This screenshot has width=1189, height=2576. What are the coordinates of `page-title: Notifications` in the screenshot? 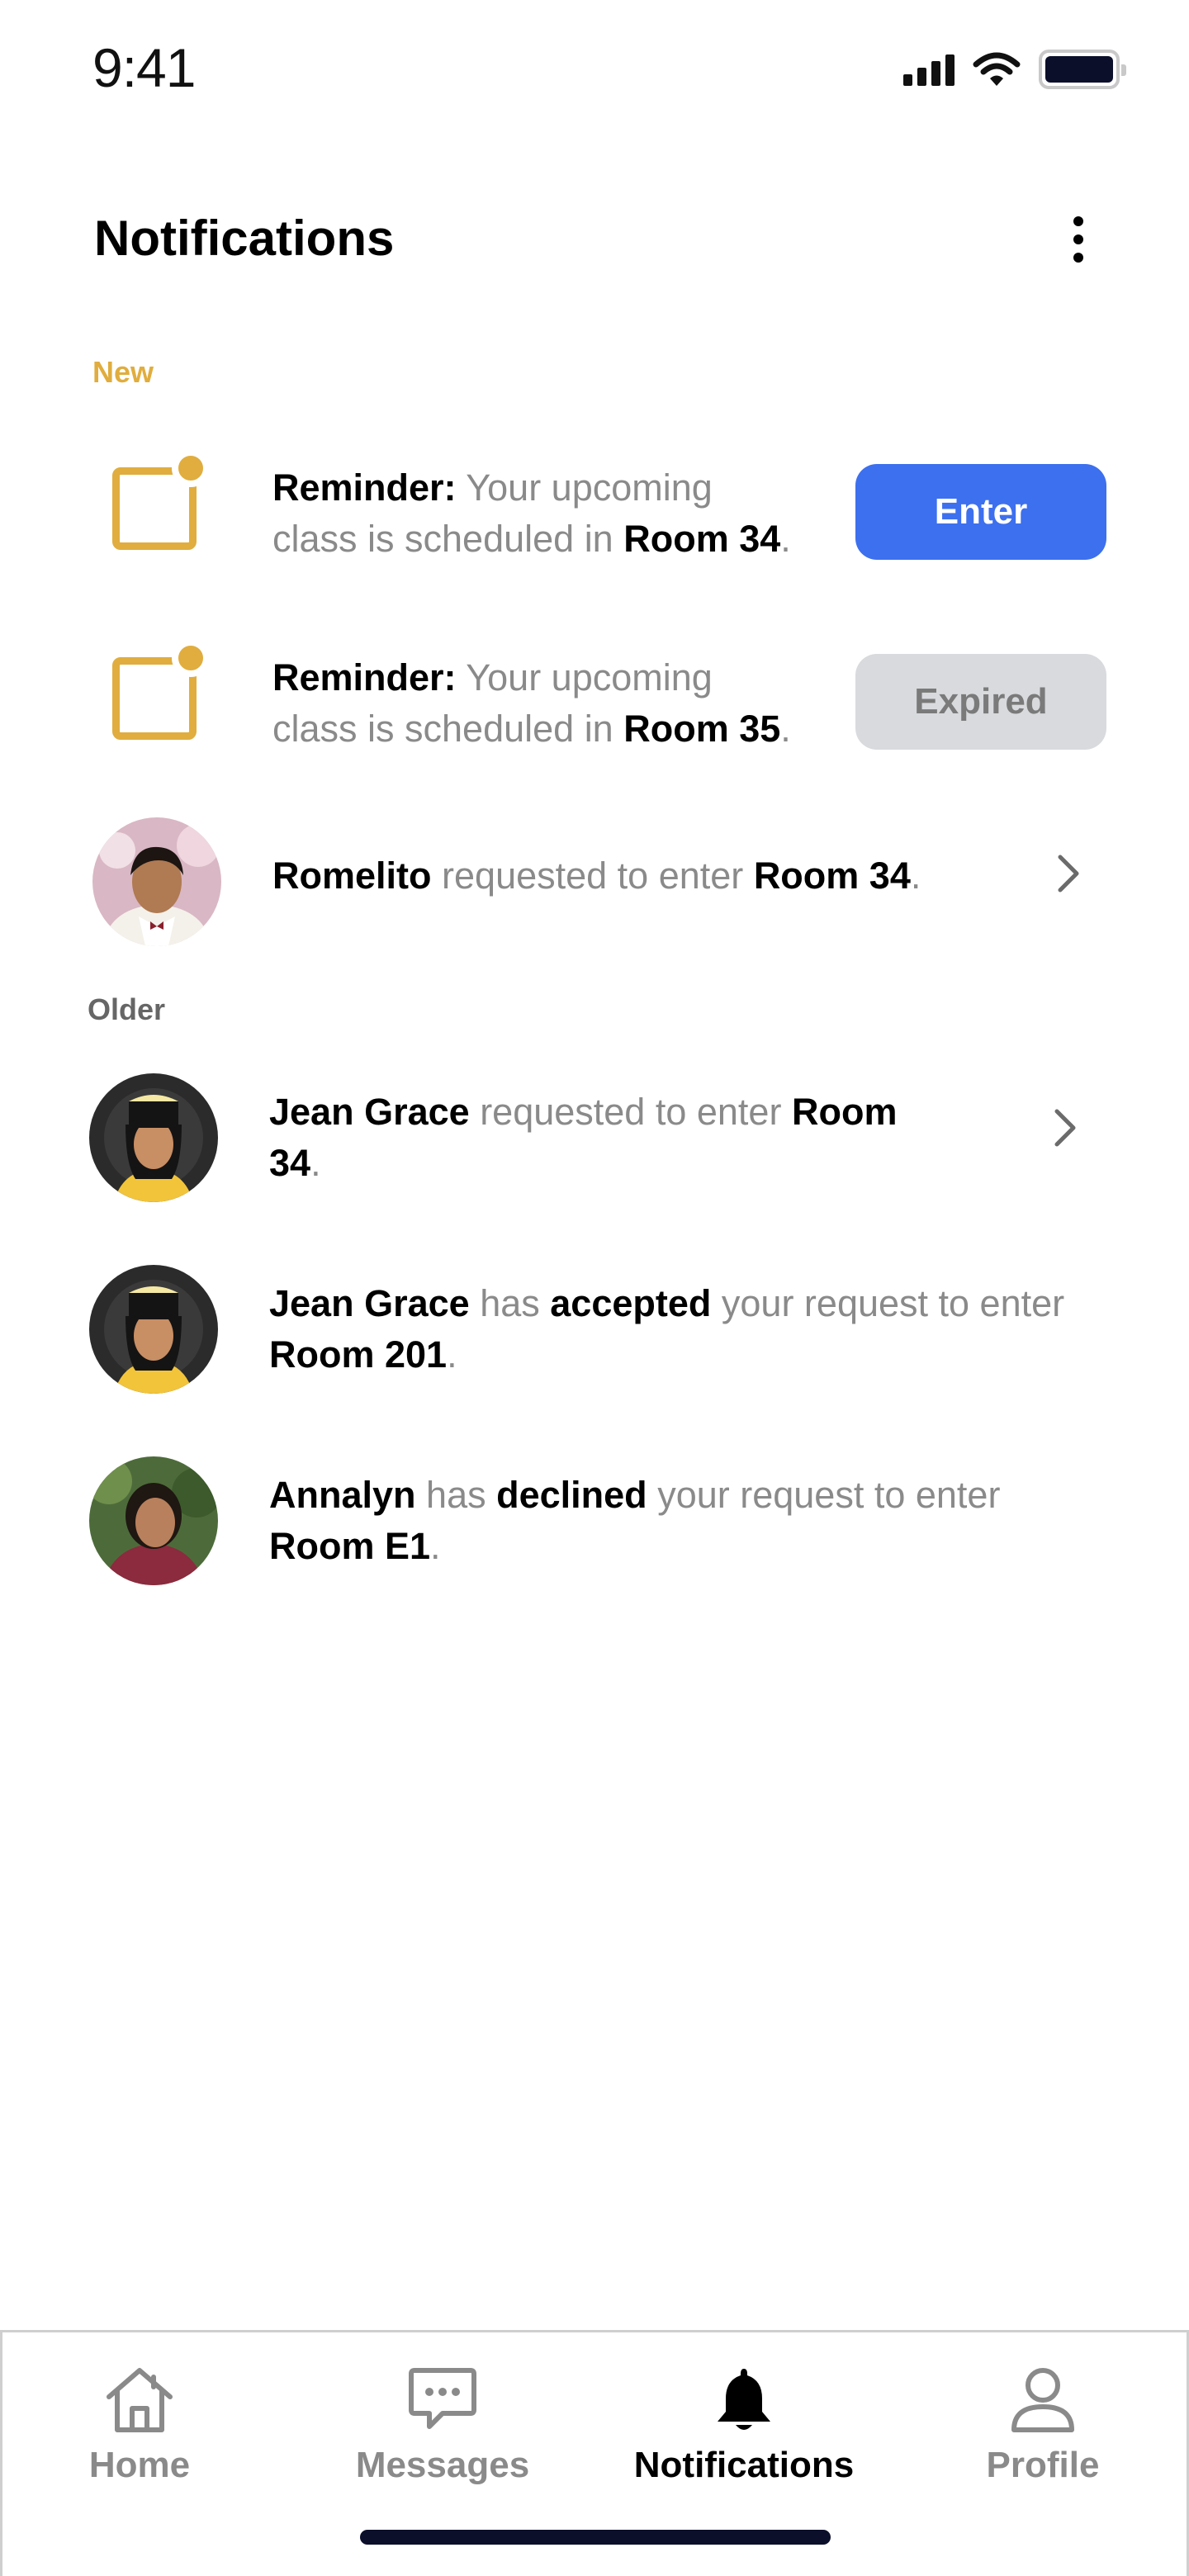 It's located at (244, 238).